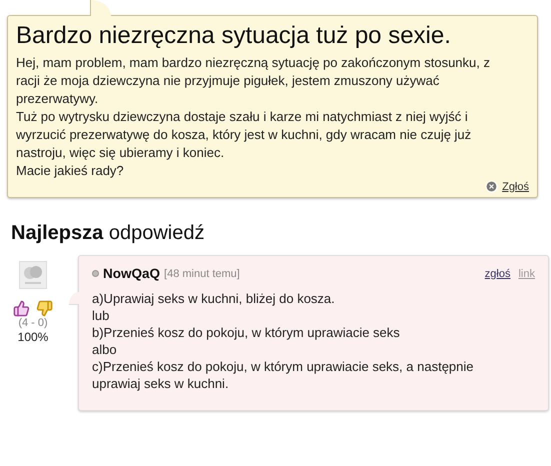 This screenshot has height=466, width=551. What do you see at coordinates (253, 81) in the screenshot?
I see `question-text: Hej, mam problem, mam bardzo niezręczną sytuację po zakończonym stosunku, z racji że moja dziewczyna nie przyjmuje pigułek, jestem zmuszony używać prezerwatywy.` at bounding box center [253, 81].